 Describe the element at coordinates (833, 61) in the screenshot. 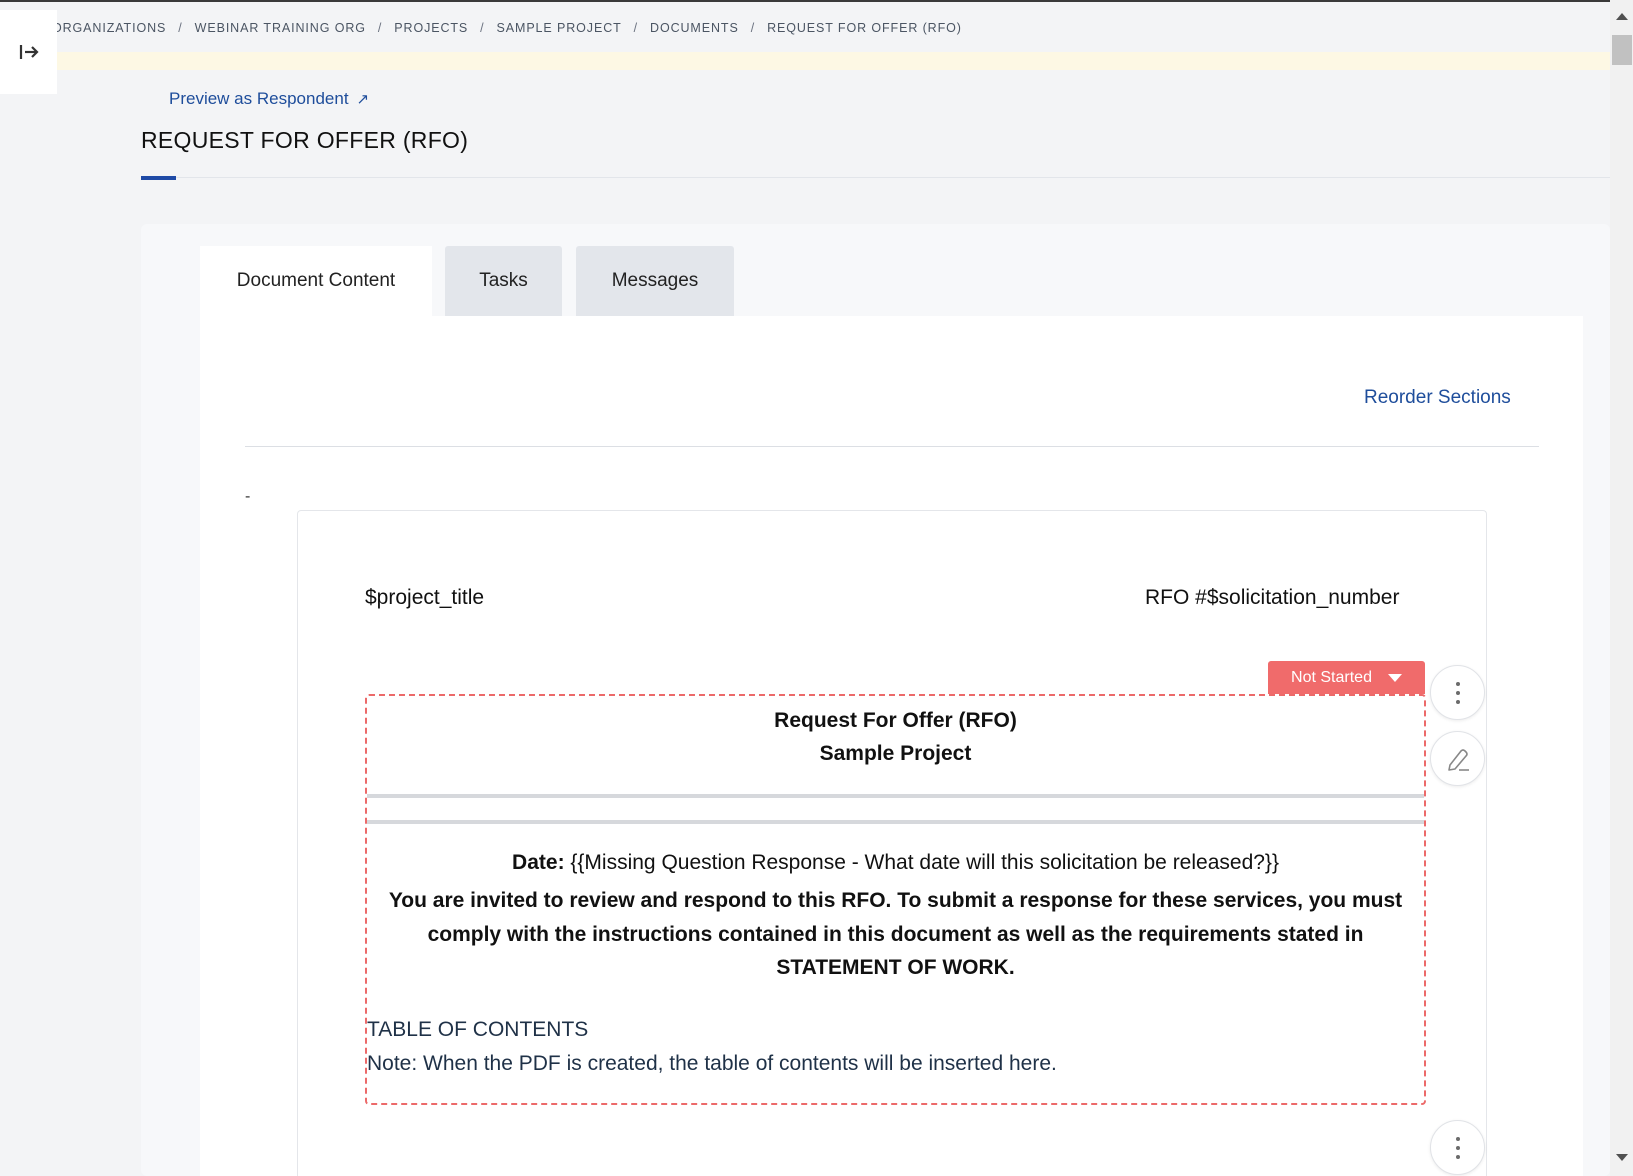

I see `notice-bar` at that location.